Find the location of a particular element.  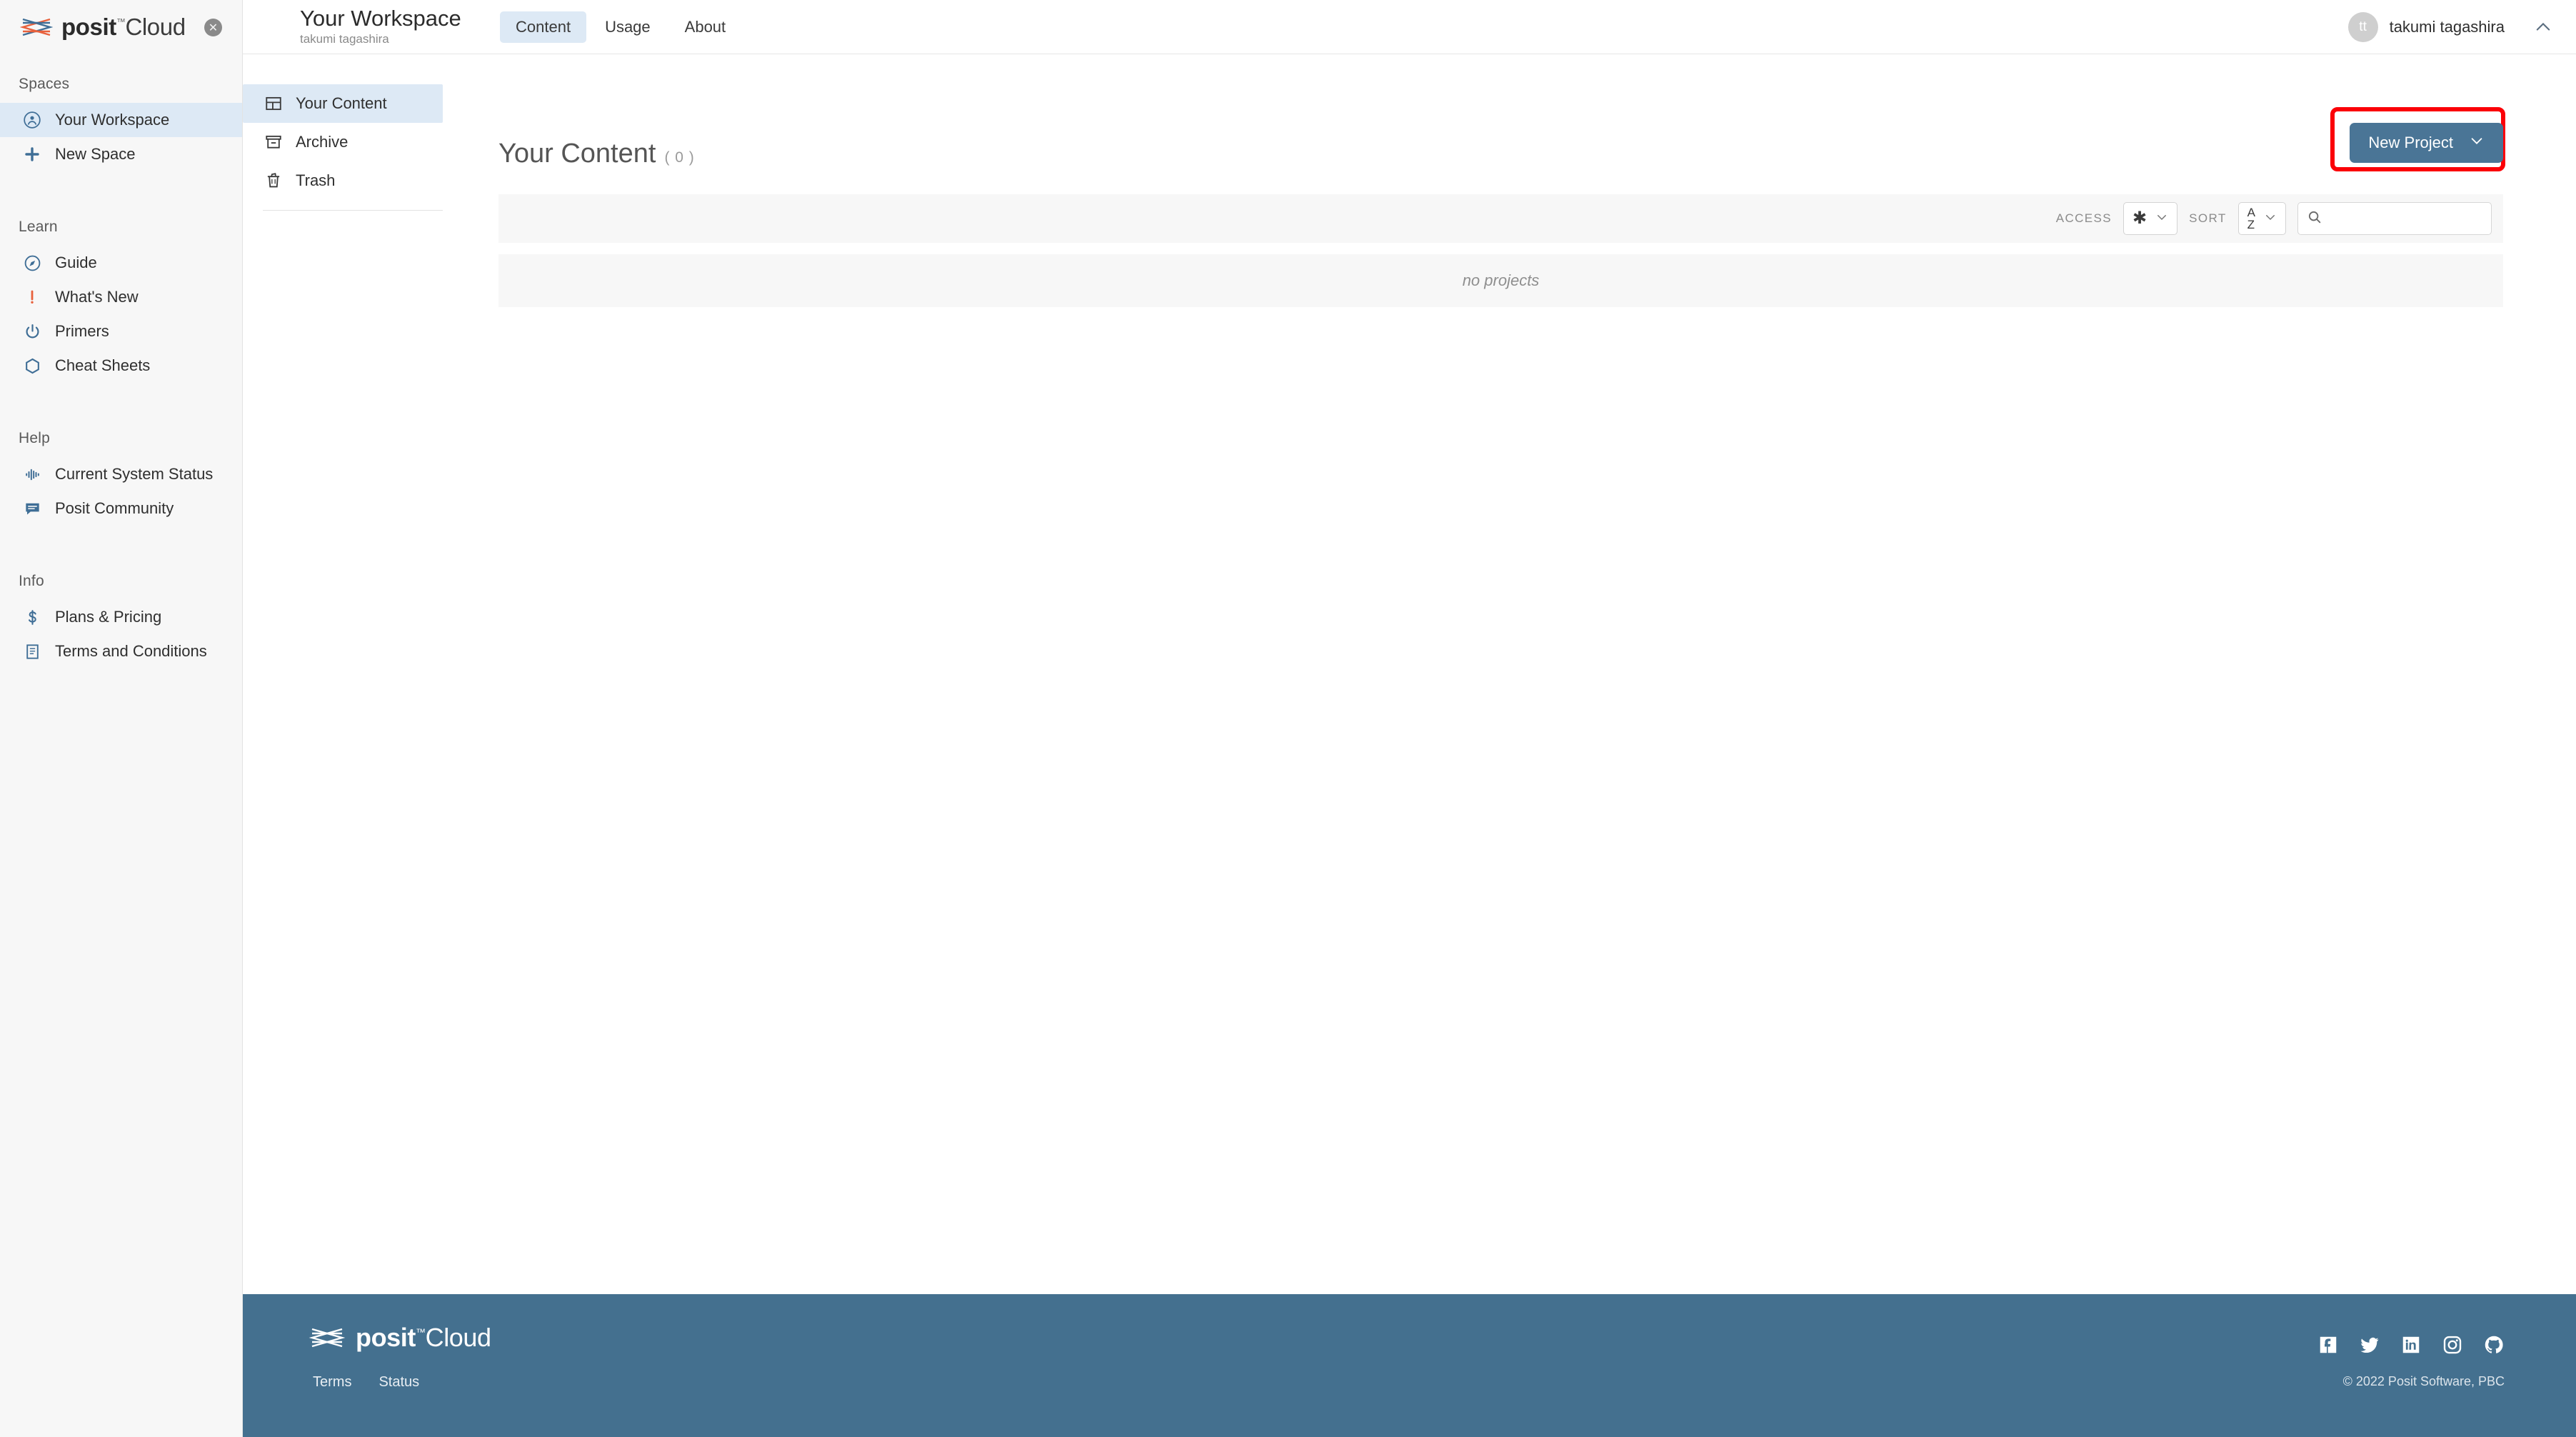

sidebar-item-current-system-status: Current System Status is located at coordinates (121, 474).